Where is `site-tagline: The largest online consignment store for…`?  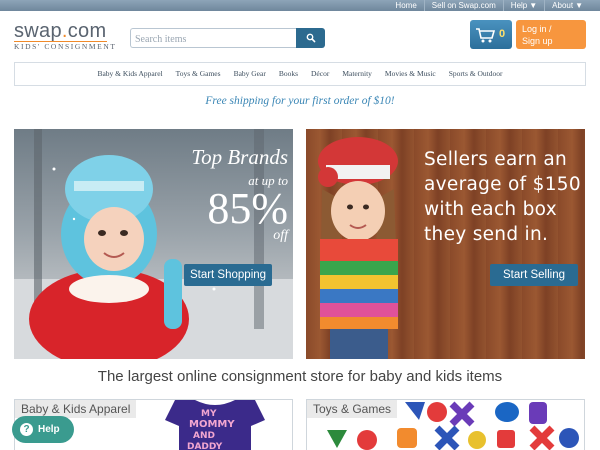
site-tagline: The largest online consignment store for… is located at coordinates (300, 376).